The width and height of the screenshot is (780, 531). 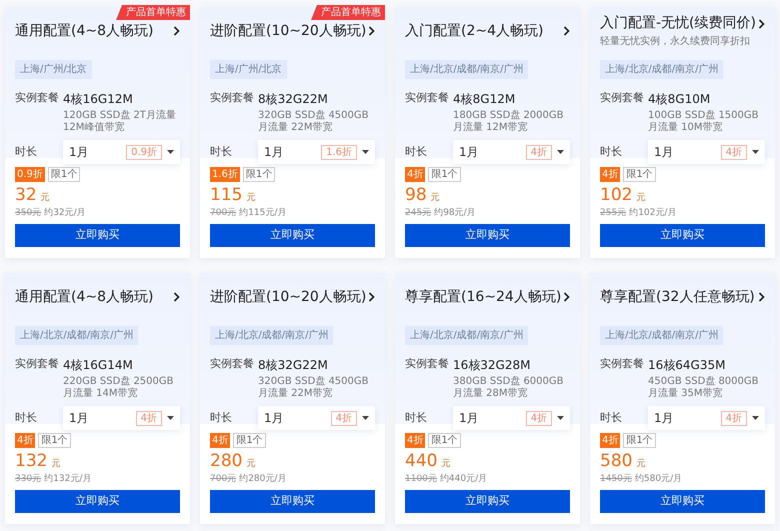 I want to click on spec-value: 8核32G22M, so click(x=293, y=365).